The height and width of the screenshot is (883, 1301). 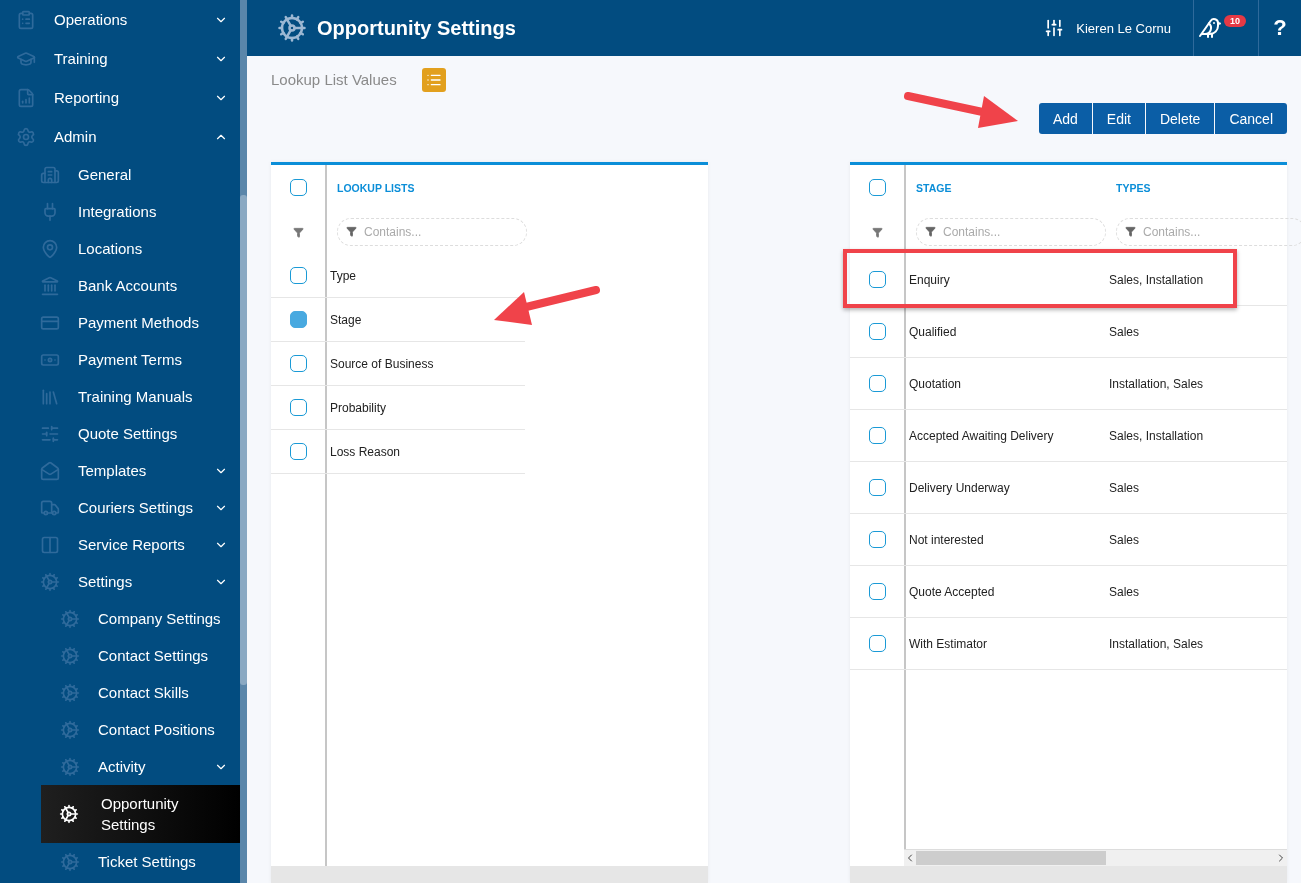 What do you see at coordinates (50, 470) in the screenshot?
I see `envelope-icon` at bounding box center [50, 470].